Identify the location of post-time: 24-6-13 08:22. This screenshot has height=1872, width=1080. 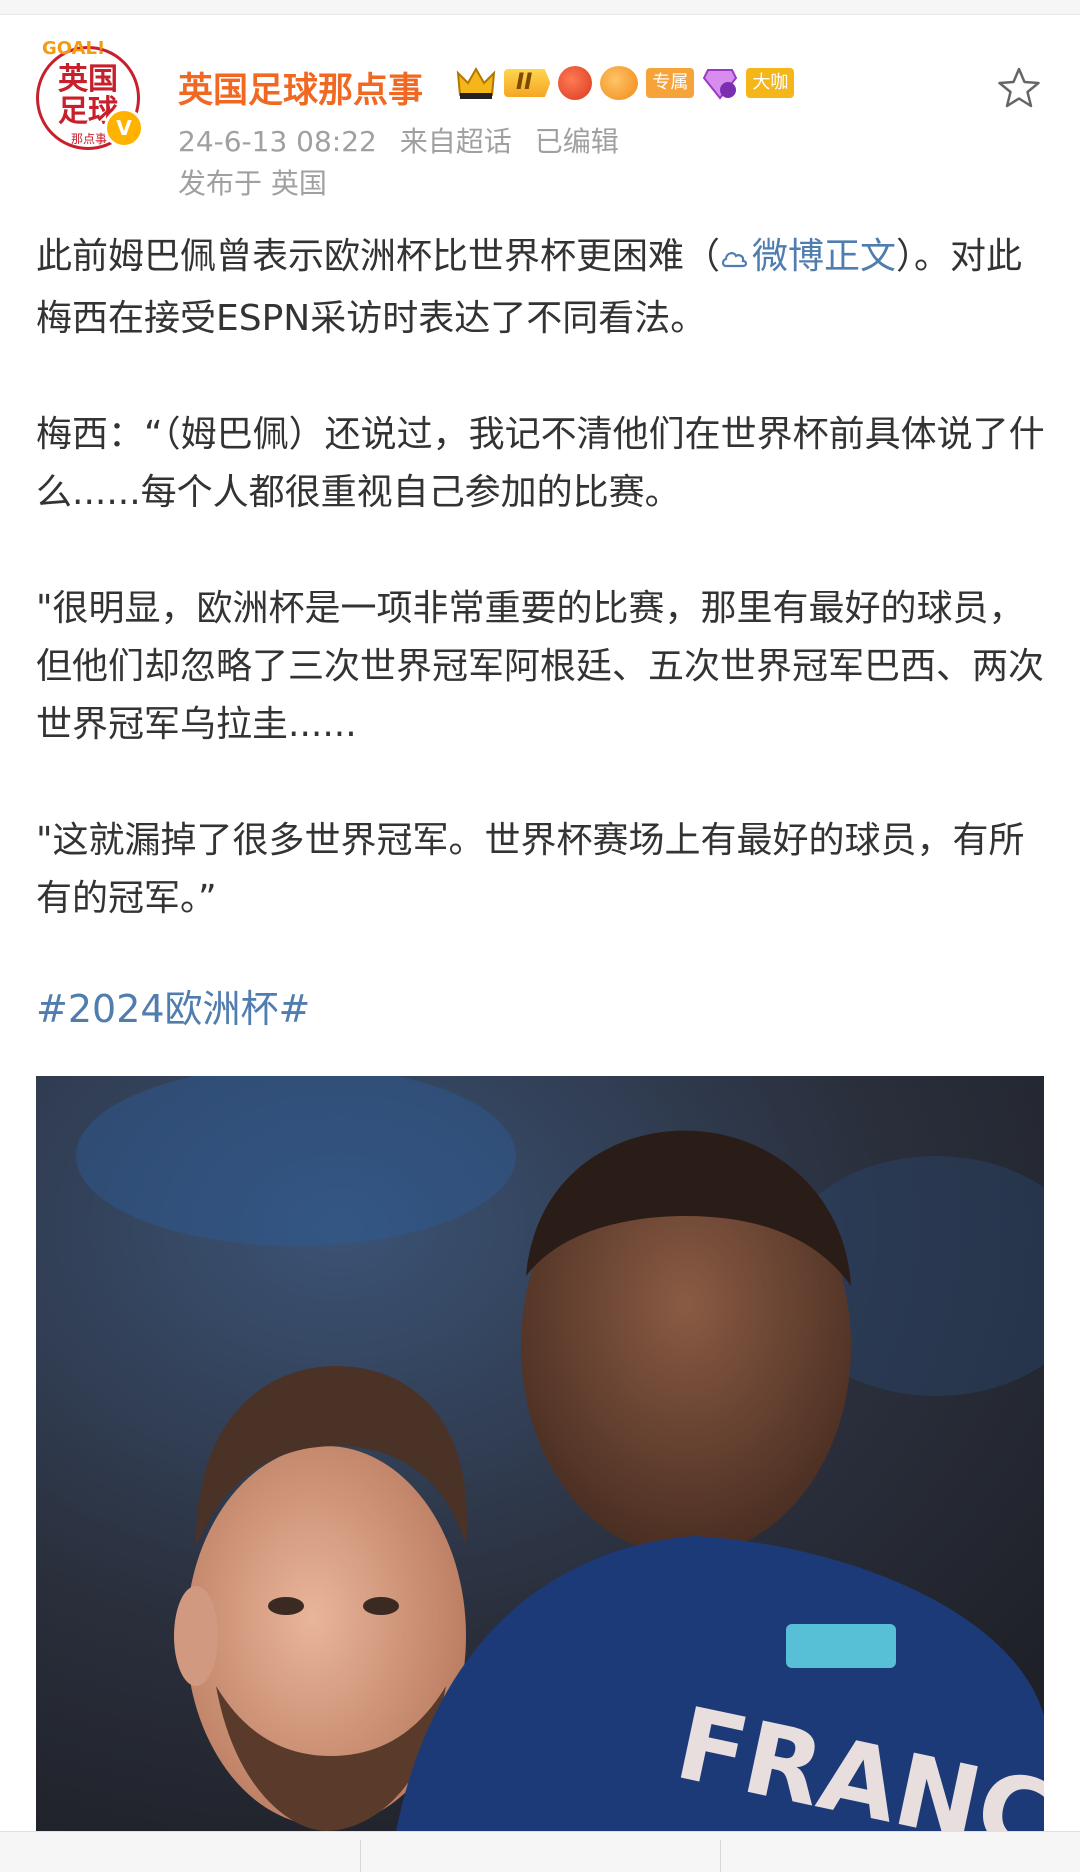
(277, 141).